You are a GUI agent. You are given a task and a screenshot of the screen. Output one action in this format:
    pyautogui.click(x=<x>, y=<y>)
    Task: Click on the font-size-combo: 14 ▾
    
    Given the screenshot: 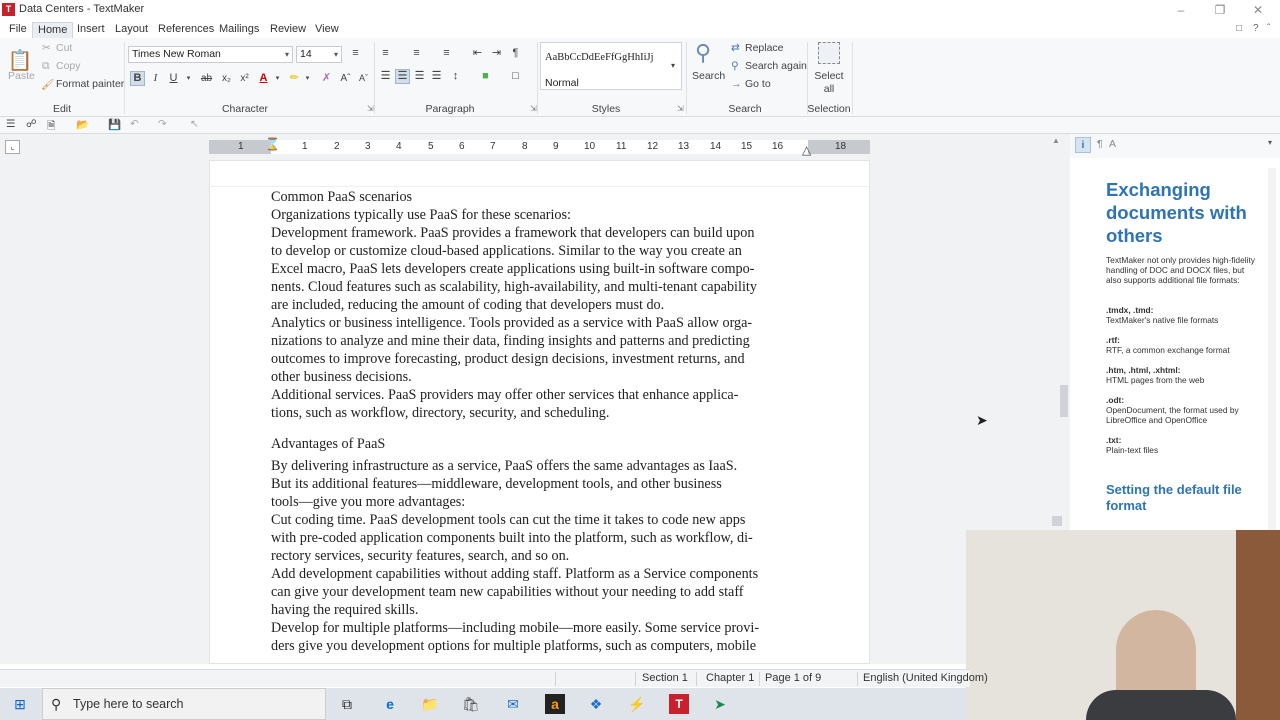 What is the action you would take?
    pyautogui.click(x=319, y=54)
    